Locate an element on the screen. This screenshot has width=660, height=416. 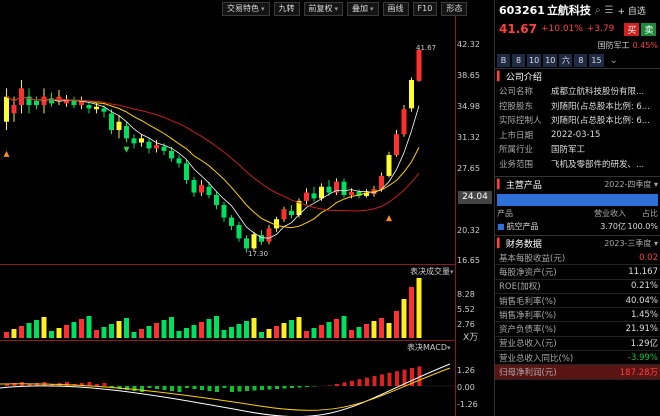
list-item: 销售净利率(%) 1.45% is located at coordinates (577, 315).